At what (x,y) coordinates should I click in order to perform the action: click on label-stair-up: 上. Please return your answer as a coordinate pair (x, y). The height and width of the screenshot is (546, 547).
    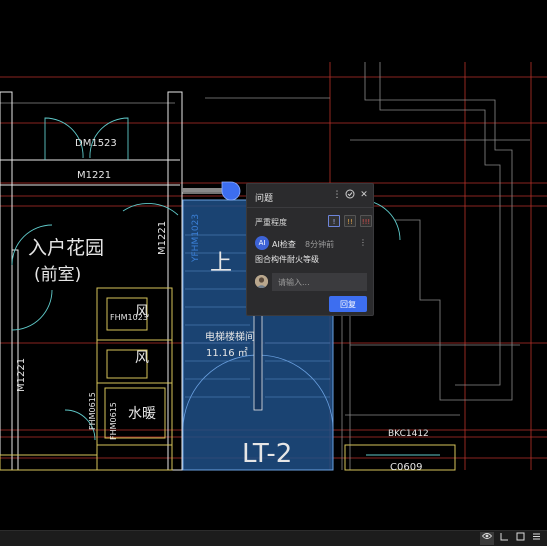
    Looking at the image, I should click on (221, 263).